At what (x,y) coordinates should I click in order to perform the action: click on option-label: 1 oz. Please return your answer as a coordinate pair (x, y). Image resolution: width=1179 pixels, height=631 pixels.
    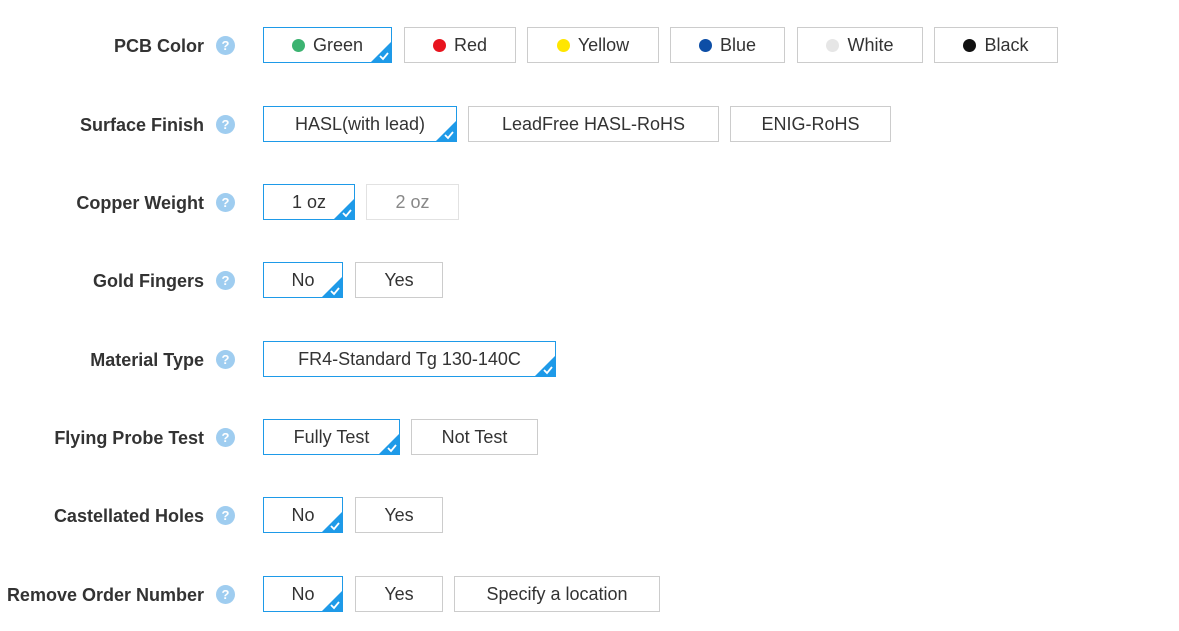
    Looking at the image, I should click on (309, 201).